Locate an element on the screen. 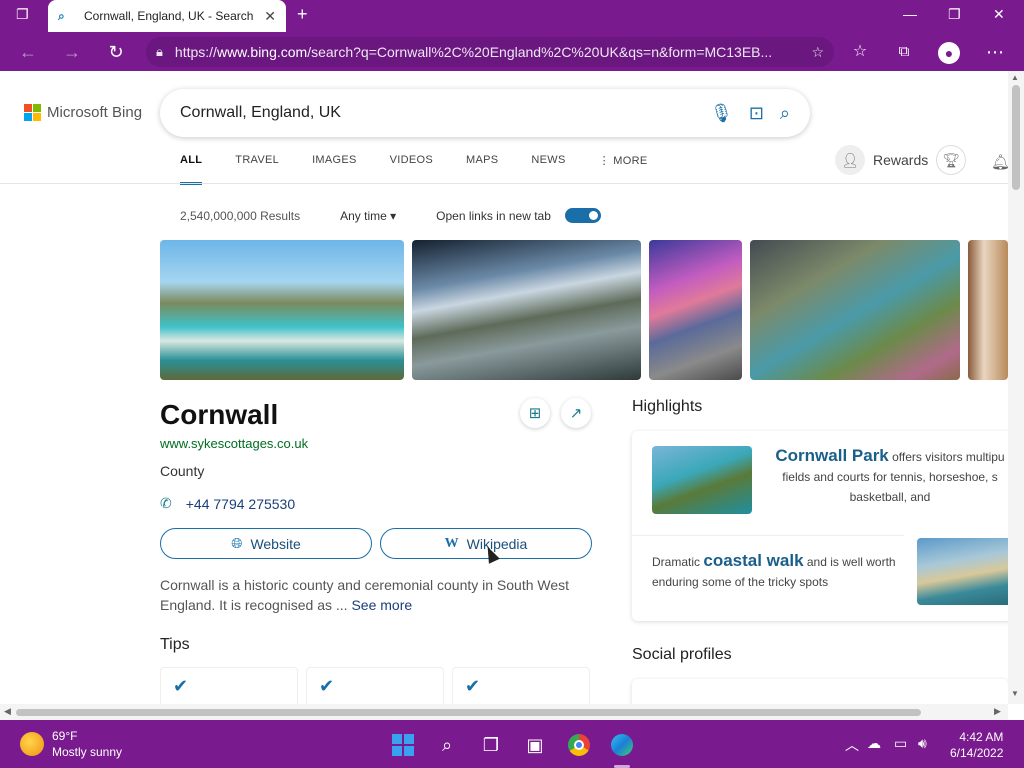 The width and height of the screenshot is (1024, 768). horizontal-scroll-thumb is located at coordinates (468, 712).